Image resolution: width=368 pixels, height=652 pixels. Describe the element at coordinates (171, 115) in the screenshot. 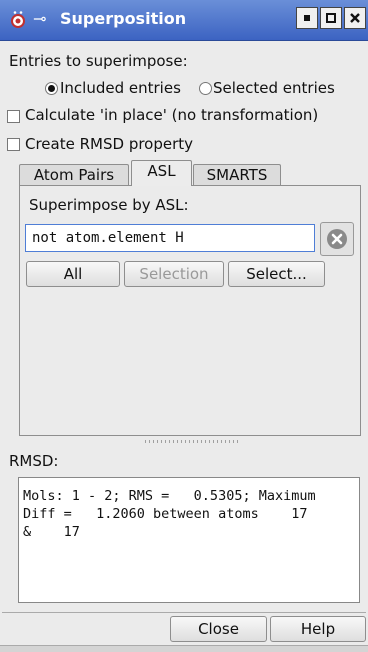

I see `calculate-in-place-label: Calculate 'in place' (no transformation)` at that location.